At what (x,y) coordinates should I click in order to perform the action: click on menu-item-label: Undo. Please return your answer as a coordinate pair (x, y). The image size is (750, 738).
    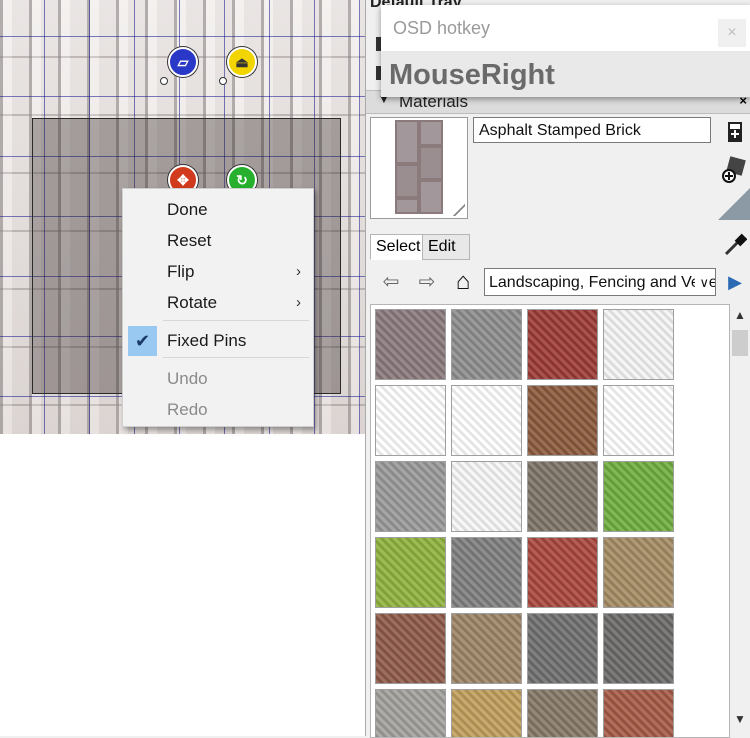
    Looking at the image, I should click on (187, 378).